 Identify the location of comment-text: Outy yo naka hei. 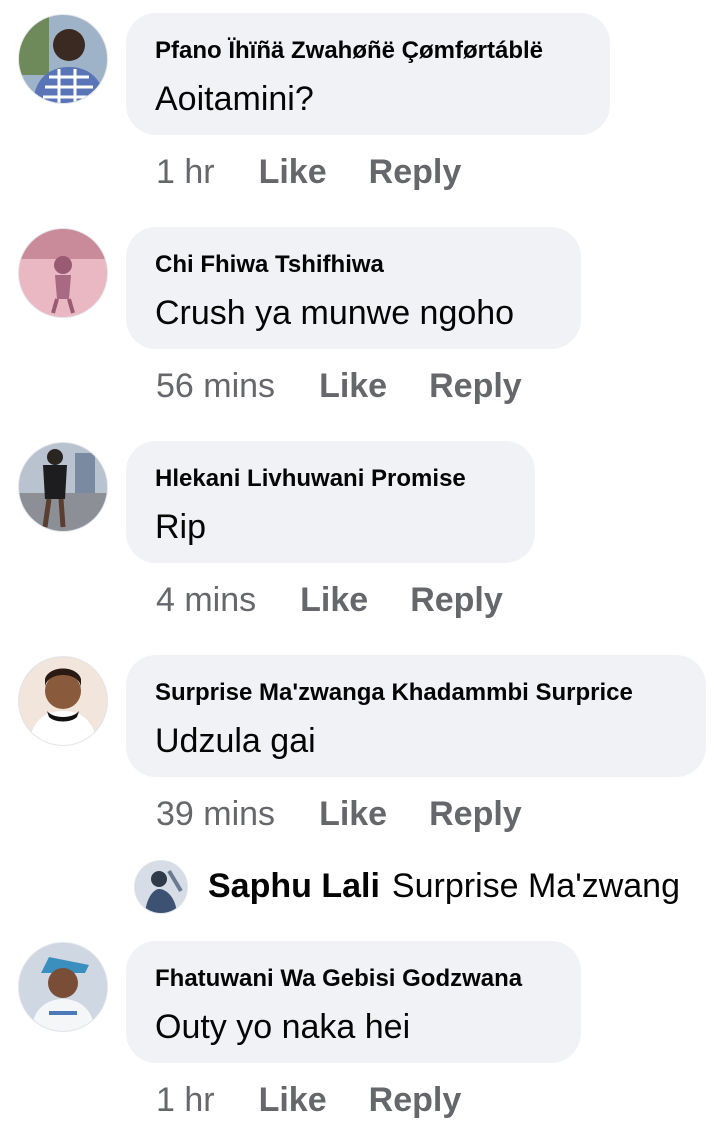
(283, 1027).